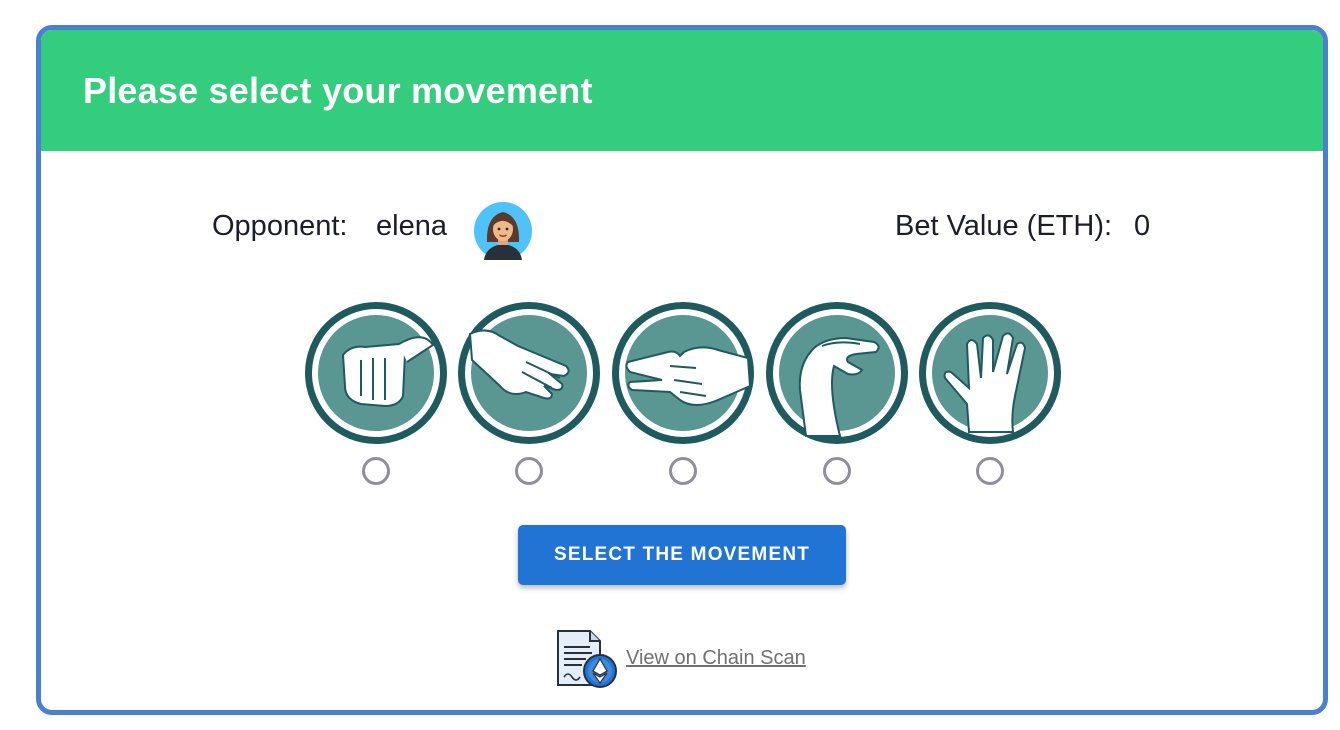  I want to click on move-option-paper, so click(529, 395).